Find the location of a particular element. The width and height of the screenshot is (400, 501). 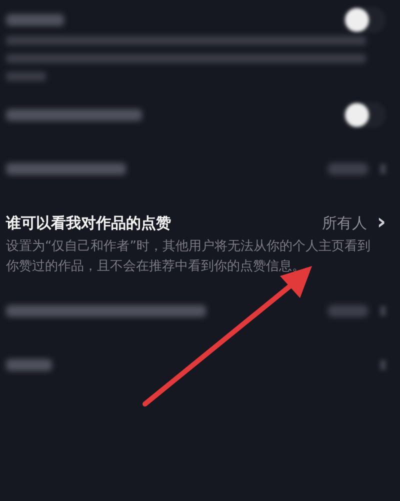

setting-label: 谁可以看我对作品的点赞 is located at coordinates (88, 223).